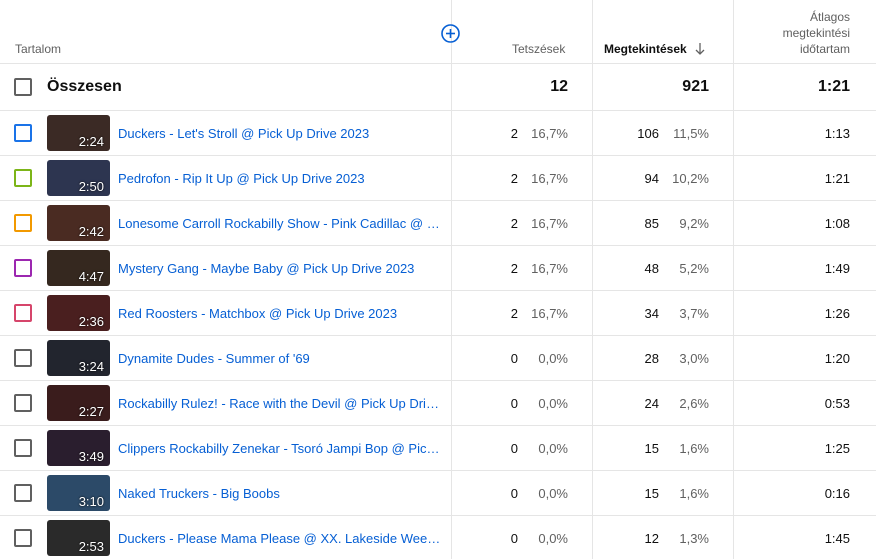 Image resolution: width=876 pixels, height=559 pixels. What do you see at coordinates (78, 133) in the screenshot?
I see `video-thumbnail: 2:24` at bounding box center [78, 133].